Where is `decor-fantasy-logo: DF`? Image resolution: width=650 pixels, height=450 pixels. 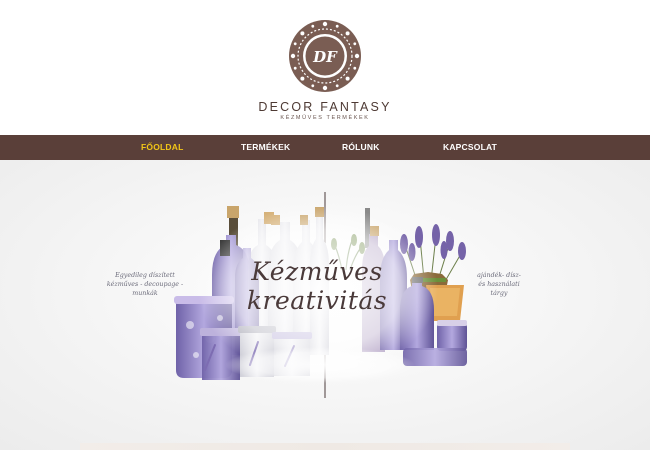
decor-fantasy-logo: DF is located at coordinates (325, 56).